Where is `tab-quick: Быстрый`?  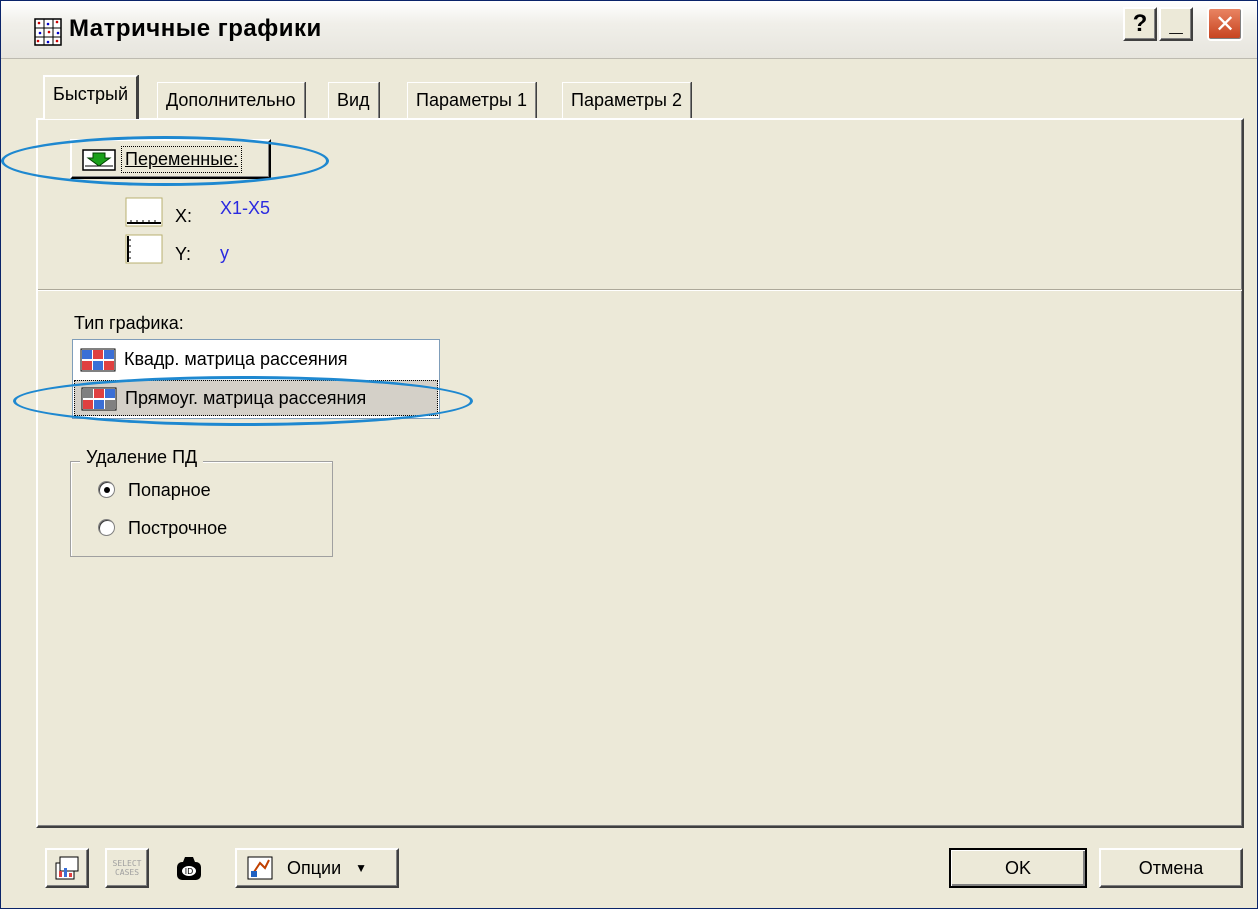
tab-quick: Быстрый is located at coordinates (90, 97).